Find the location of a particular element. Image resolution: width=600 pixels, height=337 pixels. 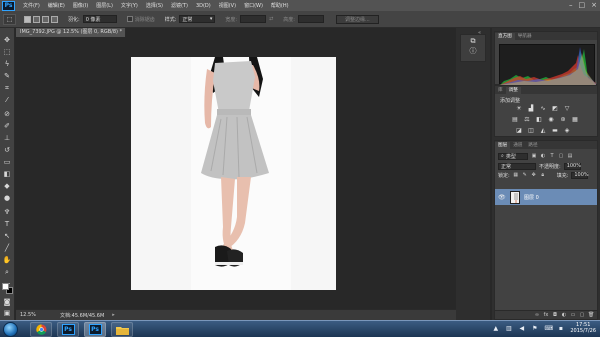

quick-mask-icon: ◙ is located at coordinates (7, 302).